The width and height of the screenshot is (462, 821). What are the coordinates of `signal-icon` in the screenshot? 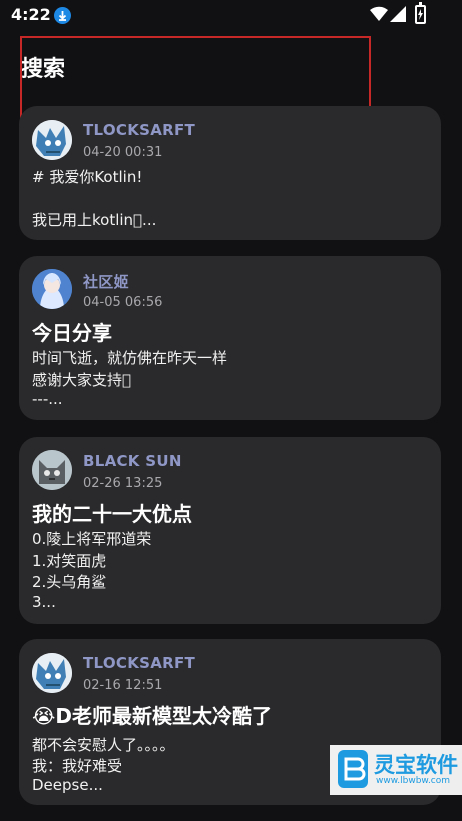 It's located at (398, 14).